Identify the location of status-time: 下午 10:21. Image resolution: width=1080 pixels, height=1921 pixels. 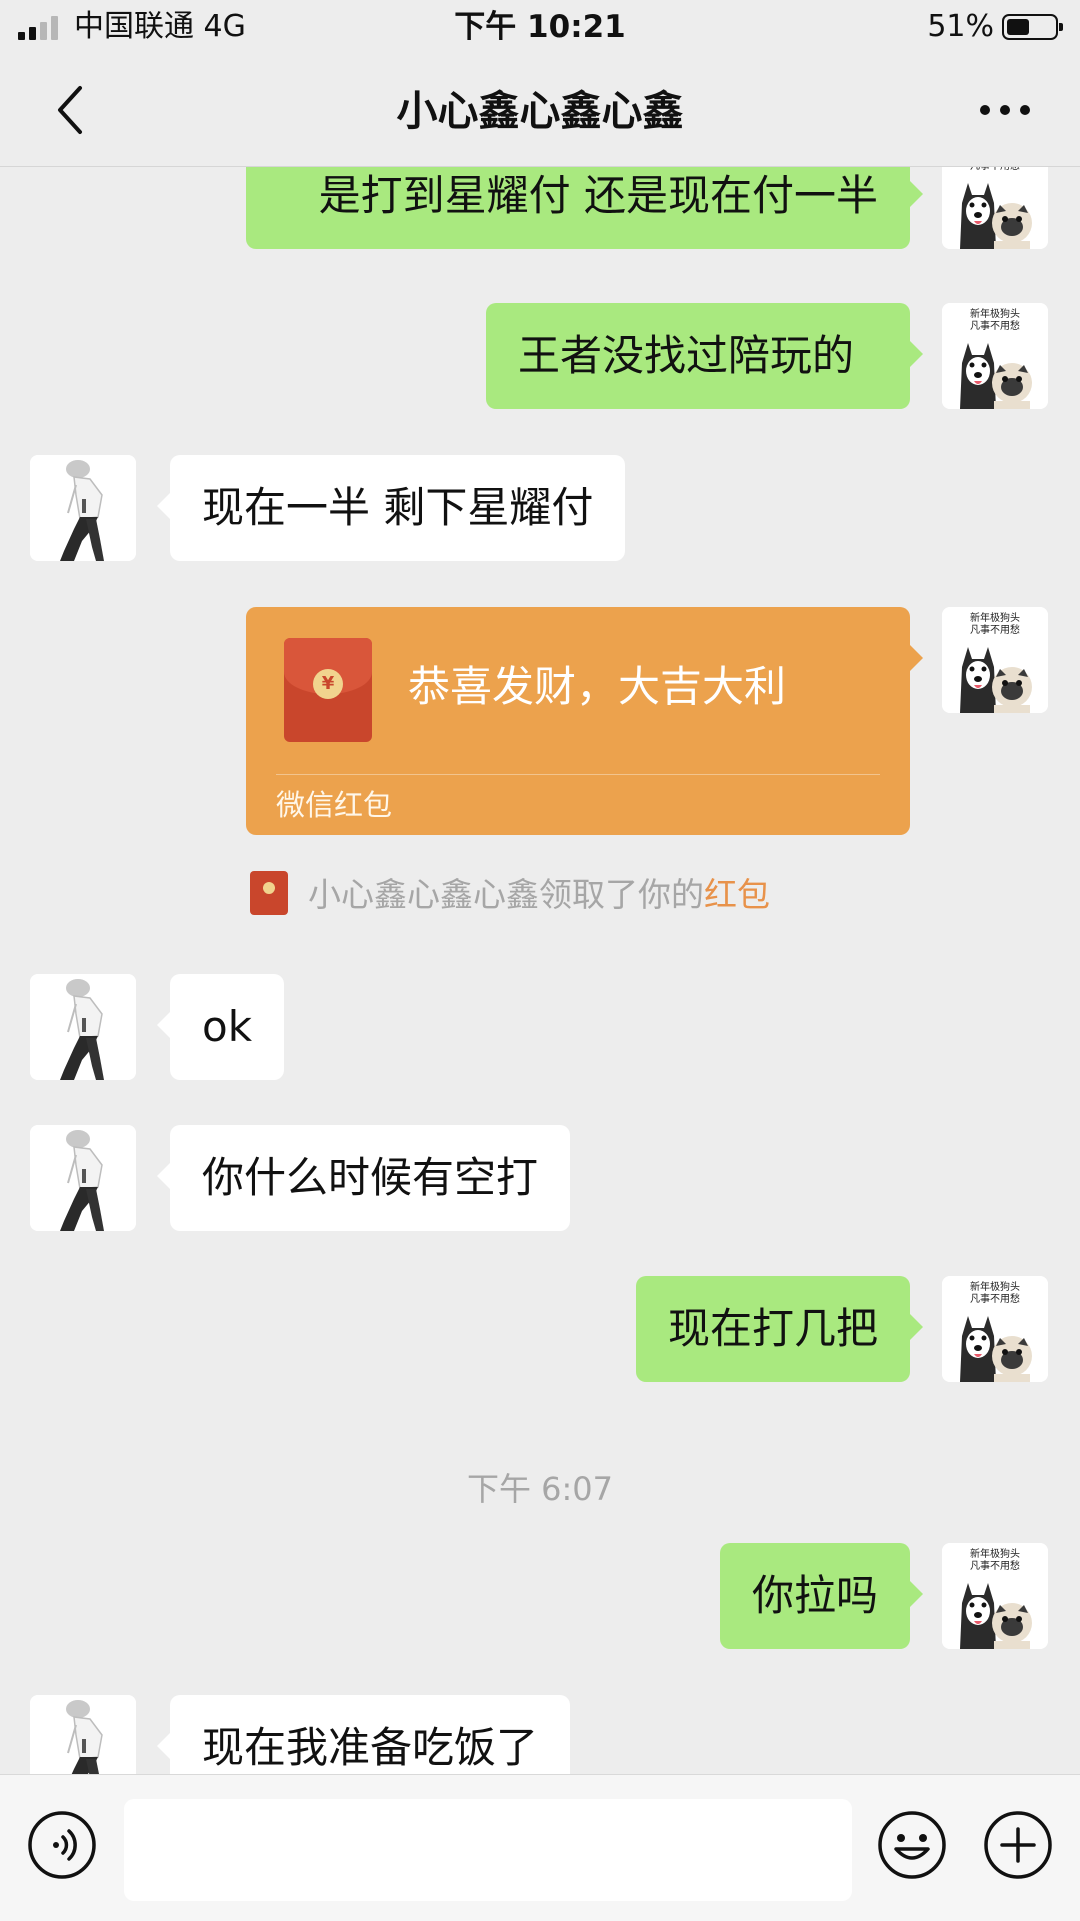
(540, 27).